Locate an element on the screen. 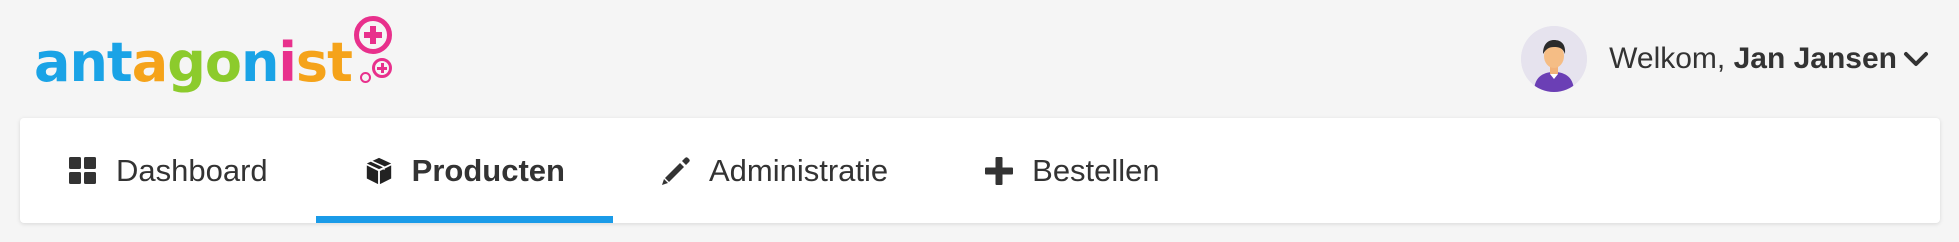  nav-item-label: Bestellen is located at coordinates (1096, 170).